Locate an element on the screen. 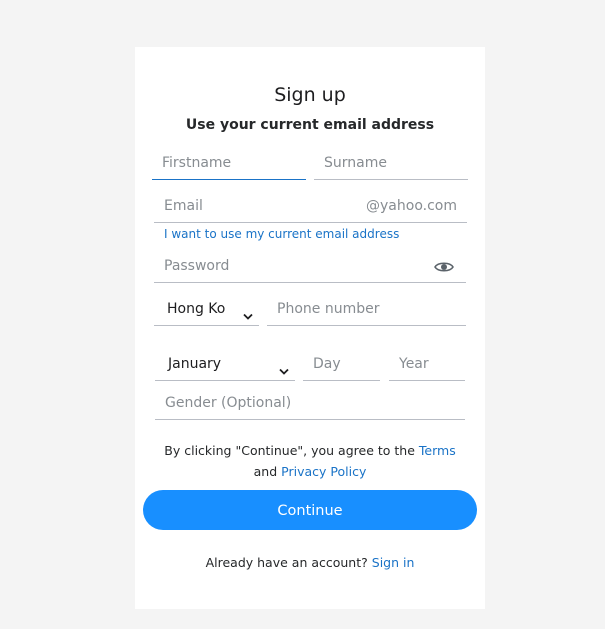 This screenshot has height=629, width=605. signin-row: Already have an account? Sign in is located at coordinates (310, 562).